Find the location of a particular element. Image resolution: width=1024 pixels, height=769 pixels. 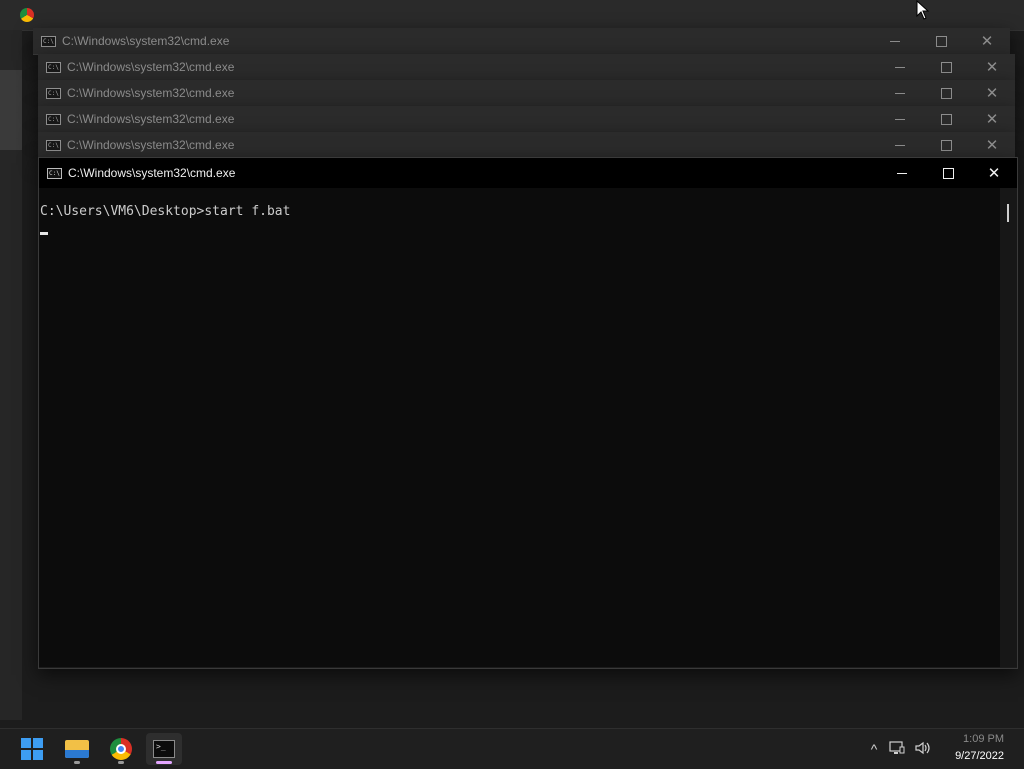

clock-date: 9/27/2022 is located at coordinates (979, 756).